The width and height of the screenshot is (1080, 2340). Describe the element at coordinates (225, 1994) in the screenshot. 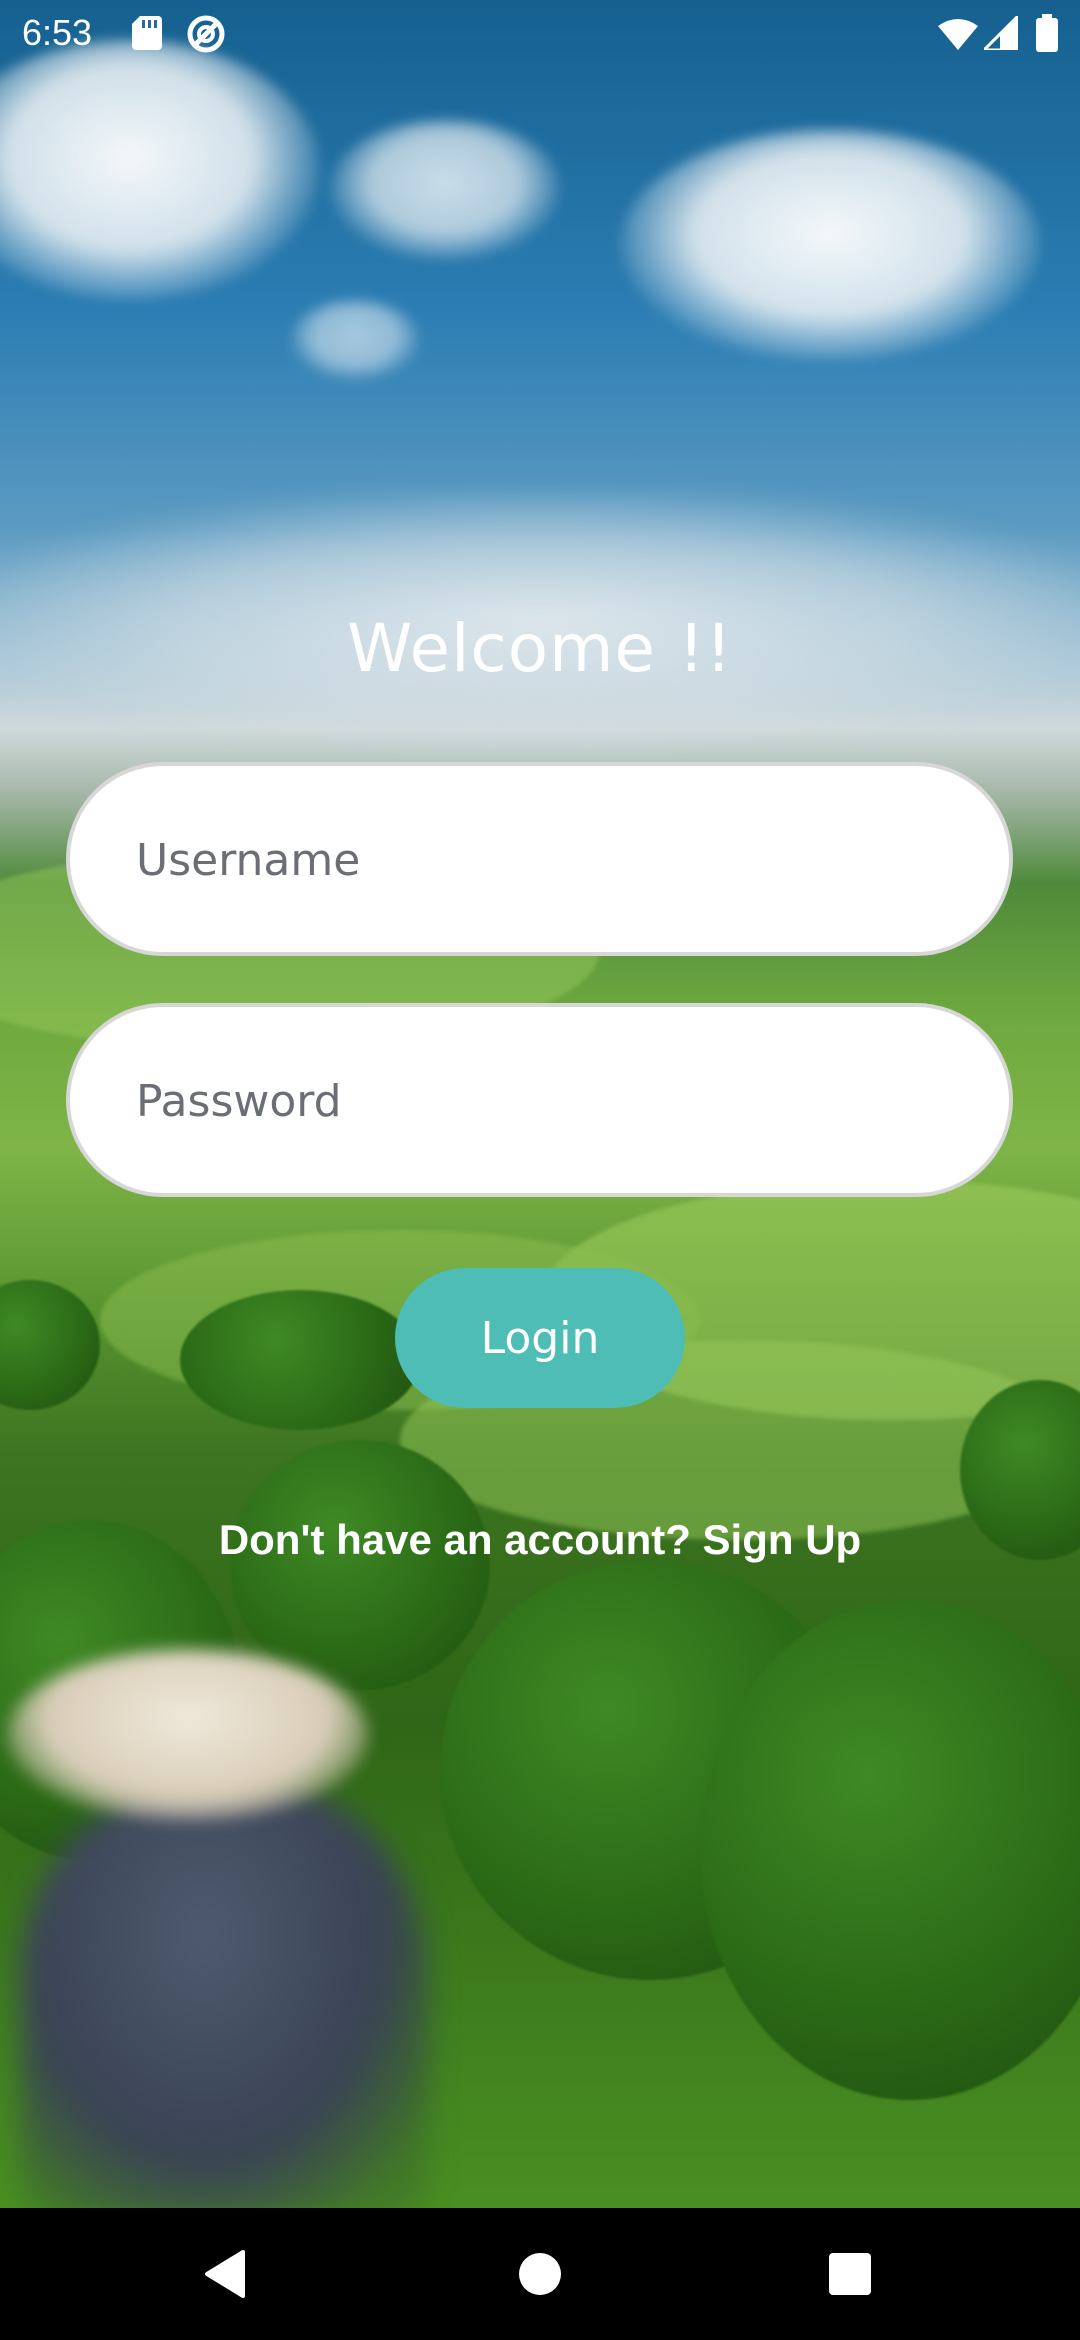

I see `person-figure` at that location.